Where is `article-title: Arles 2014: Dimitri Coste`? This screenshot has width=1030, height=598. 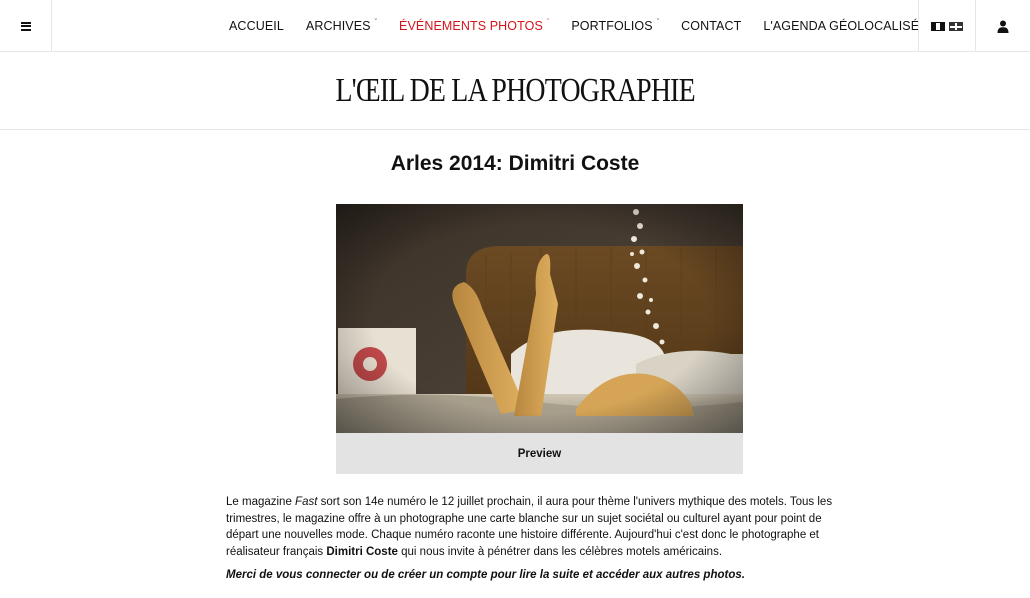 article-title: Arles 2014: Dimitri Coste is located at coordinates (515, 163).